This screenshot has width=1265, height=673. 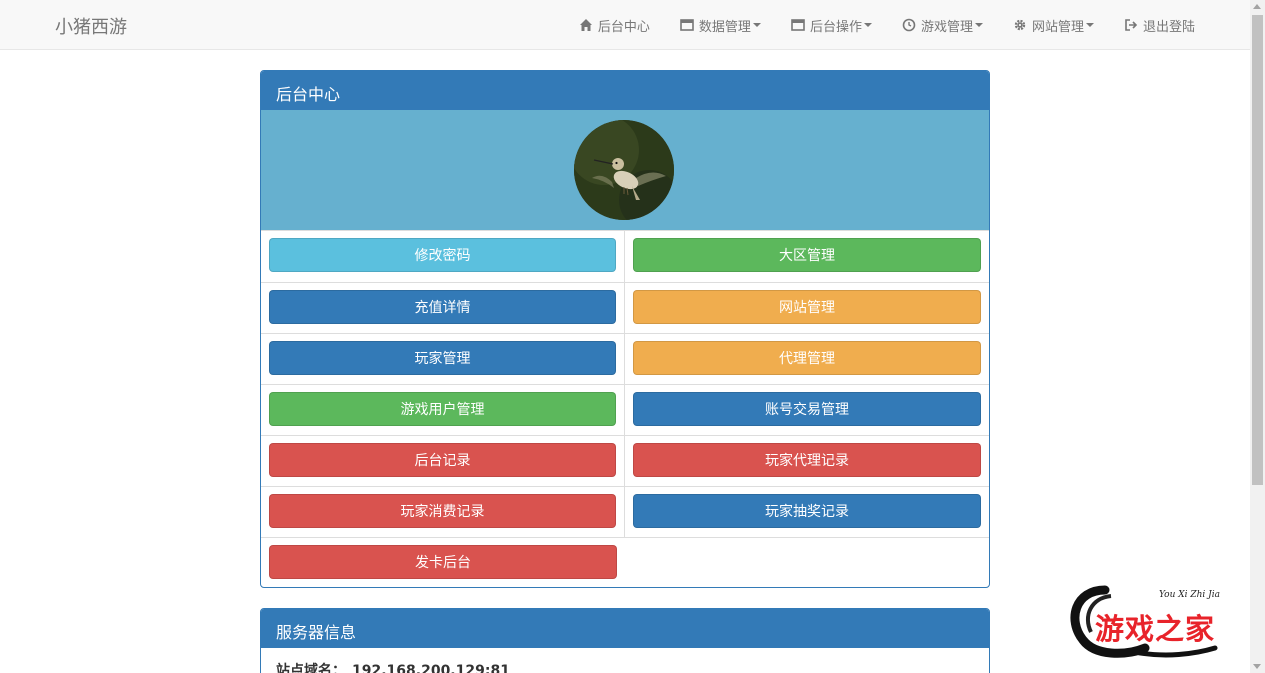 I want to click on main-nav: 后台中心 数据管理 后台操作 游戏管理 网站管理 退出登陆, so click(x=872, y=25).